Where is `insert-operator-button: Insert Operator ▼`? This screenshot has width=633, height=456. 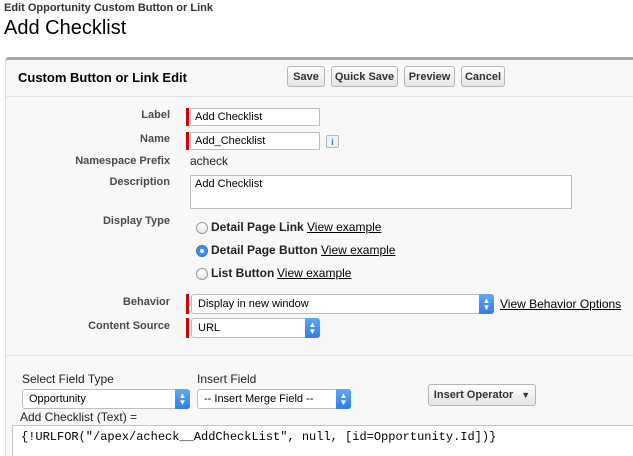
insert-operator-button: Insert Operator ▼ is located at coordinates (482, 395).